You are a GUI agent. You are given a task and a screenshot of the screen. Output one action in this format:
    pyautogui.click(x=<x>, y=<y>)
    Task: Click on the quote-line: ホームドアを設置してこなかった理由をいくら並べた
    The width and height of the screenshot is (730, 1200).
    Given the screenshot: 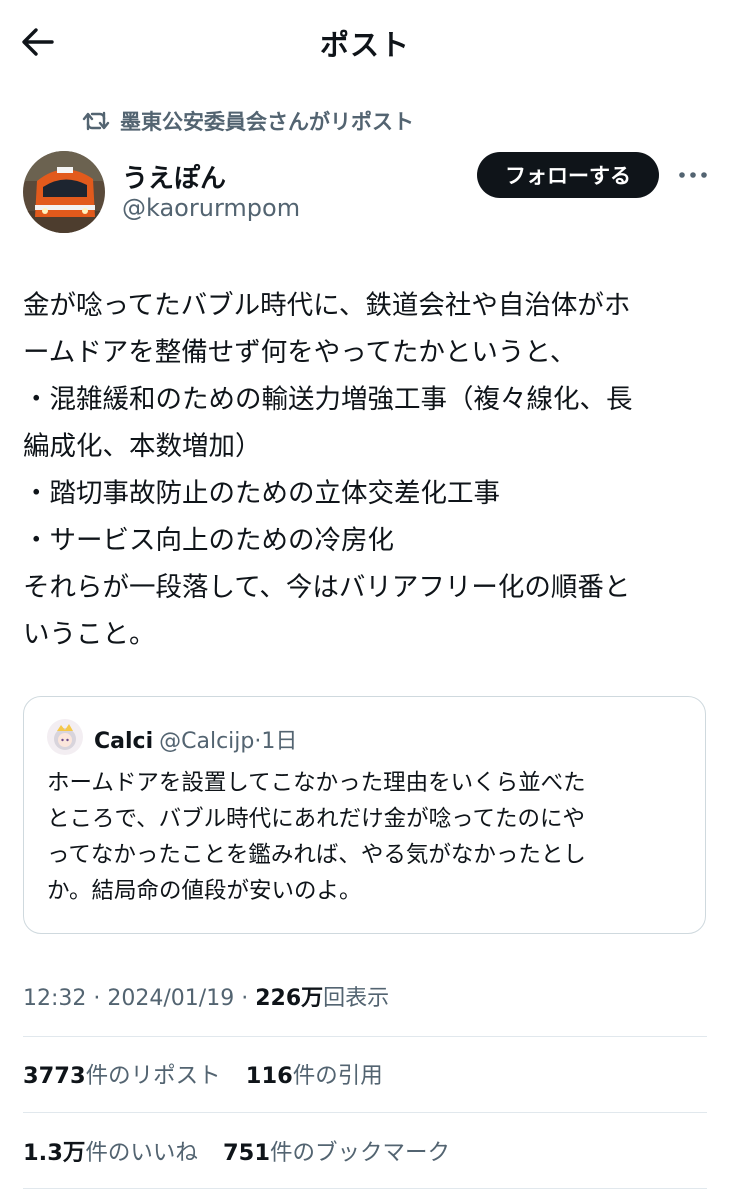 What is the action you would take?
    pyautogui.click(x=316, y=783)
    